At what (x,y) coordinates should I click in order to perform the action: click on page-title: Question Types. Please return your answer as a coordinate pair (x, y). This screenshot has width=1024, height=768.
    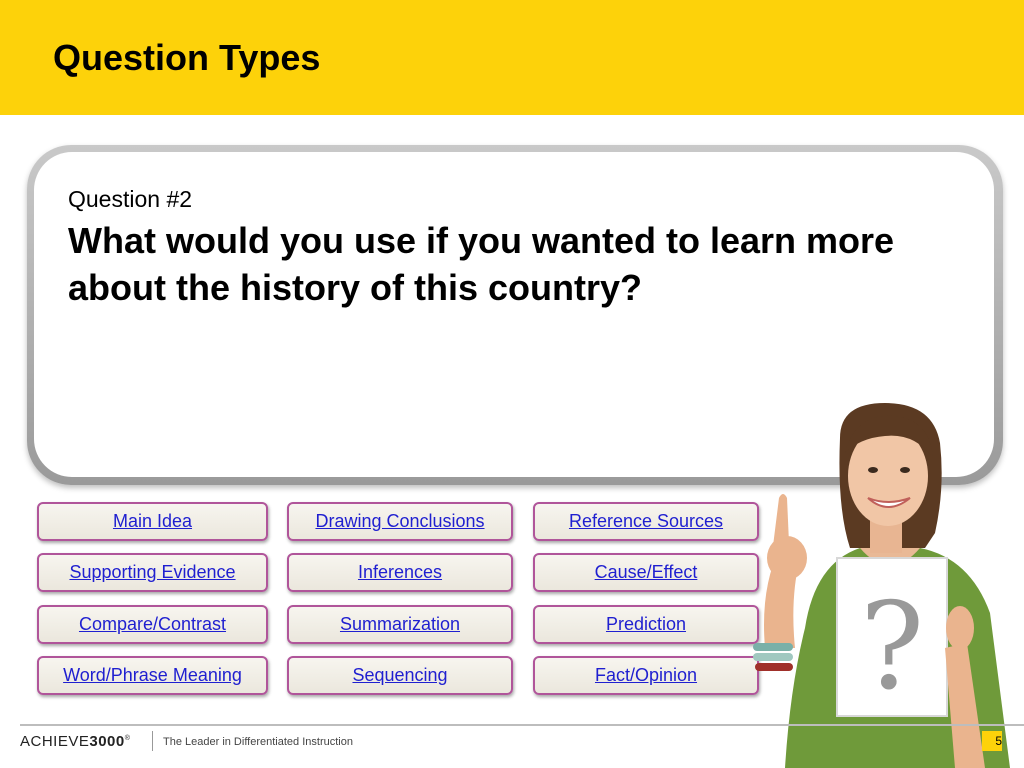
    Looking at the image, I should click on (187, 57).